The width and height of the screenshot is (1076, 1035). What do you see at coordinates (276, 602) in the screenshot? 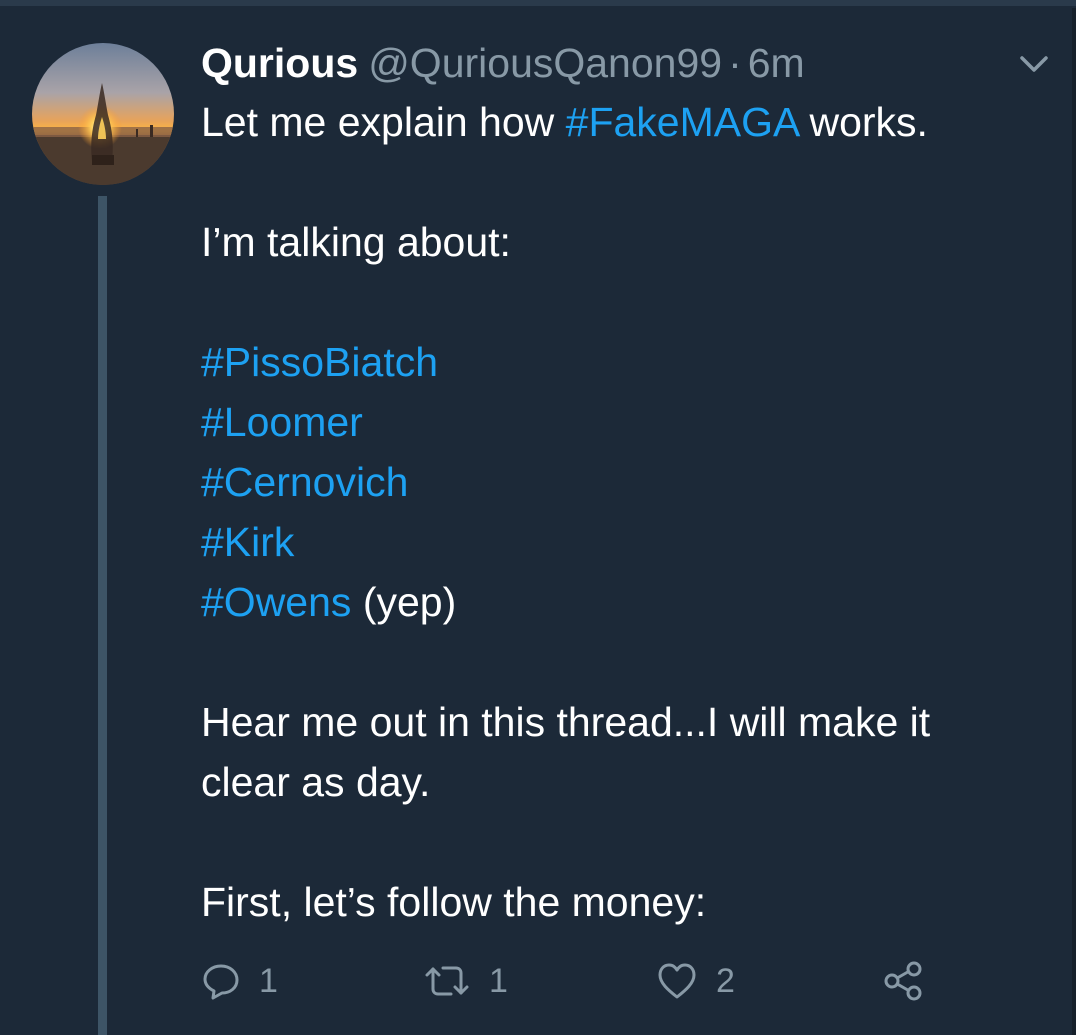
I see `hashtag-link: #Owens` at bounding box center [276, 602].